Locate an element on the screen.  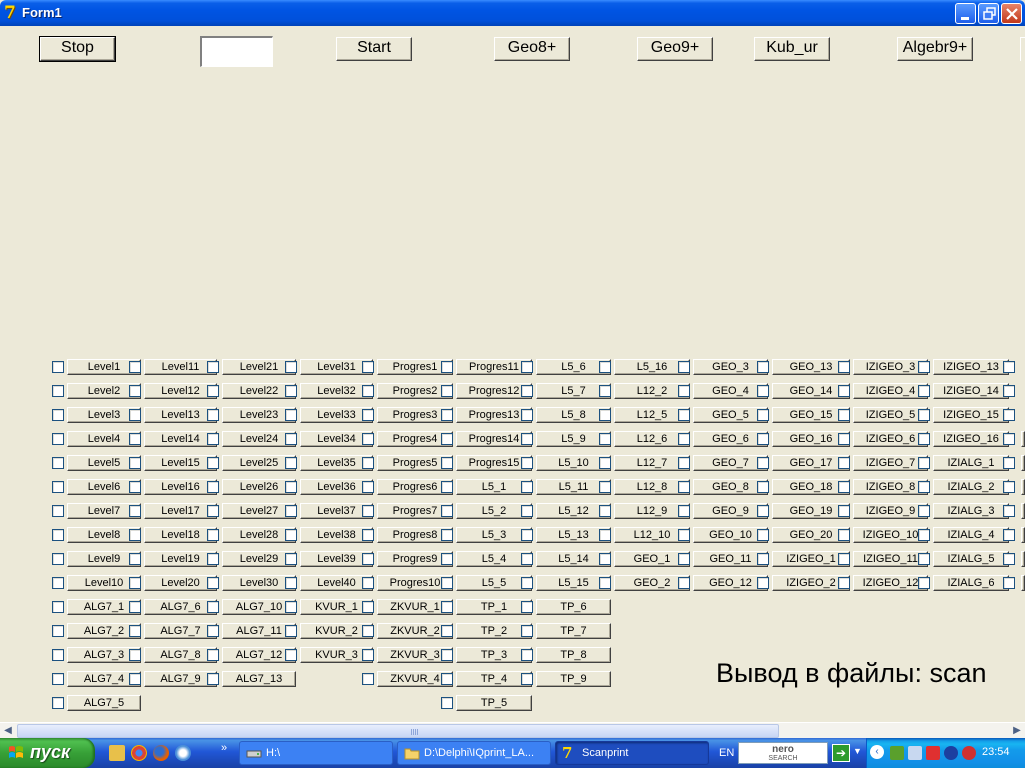
tray-shield-icon is located at coordinates (969, 753).